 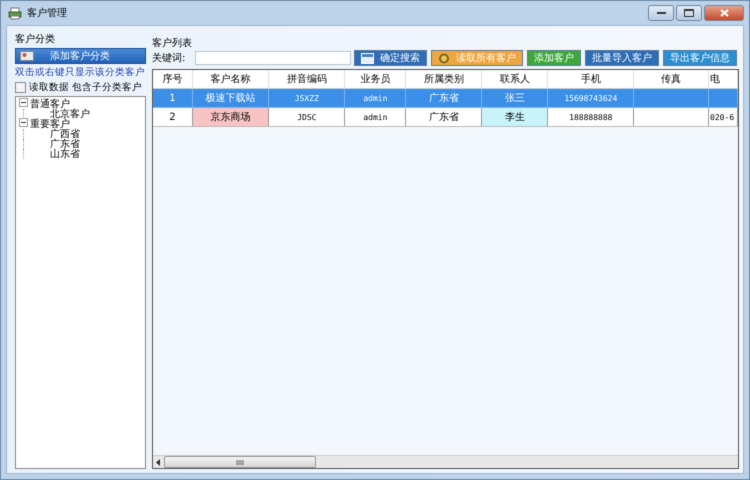 I want to click on maximize-icon, so click(x=689, y=13).